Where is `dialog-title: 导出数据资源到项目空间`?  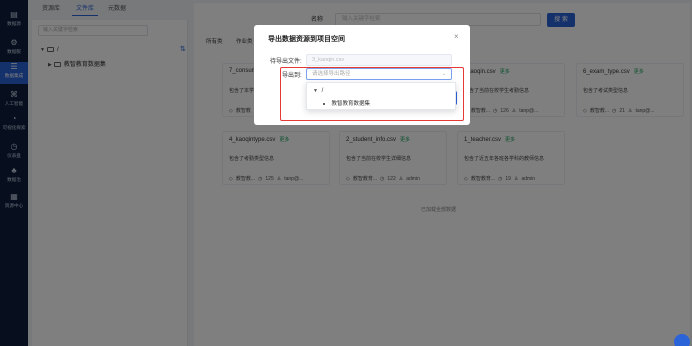 dialog-title: 导出数据资源到项目空间 is located at coordinates (306, 39).